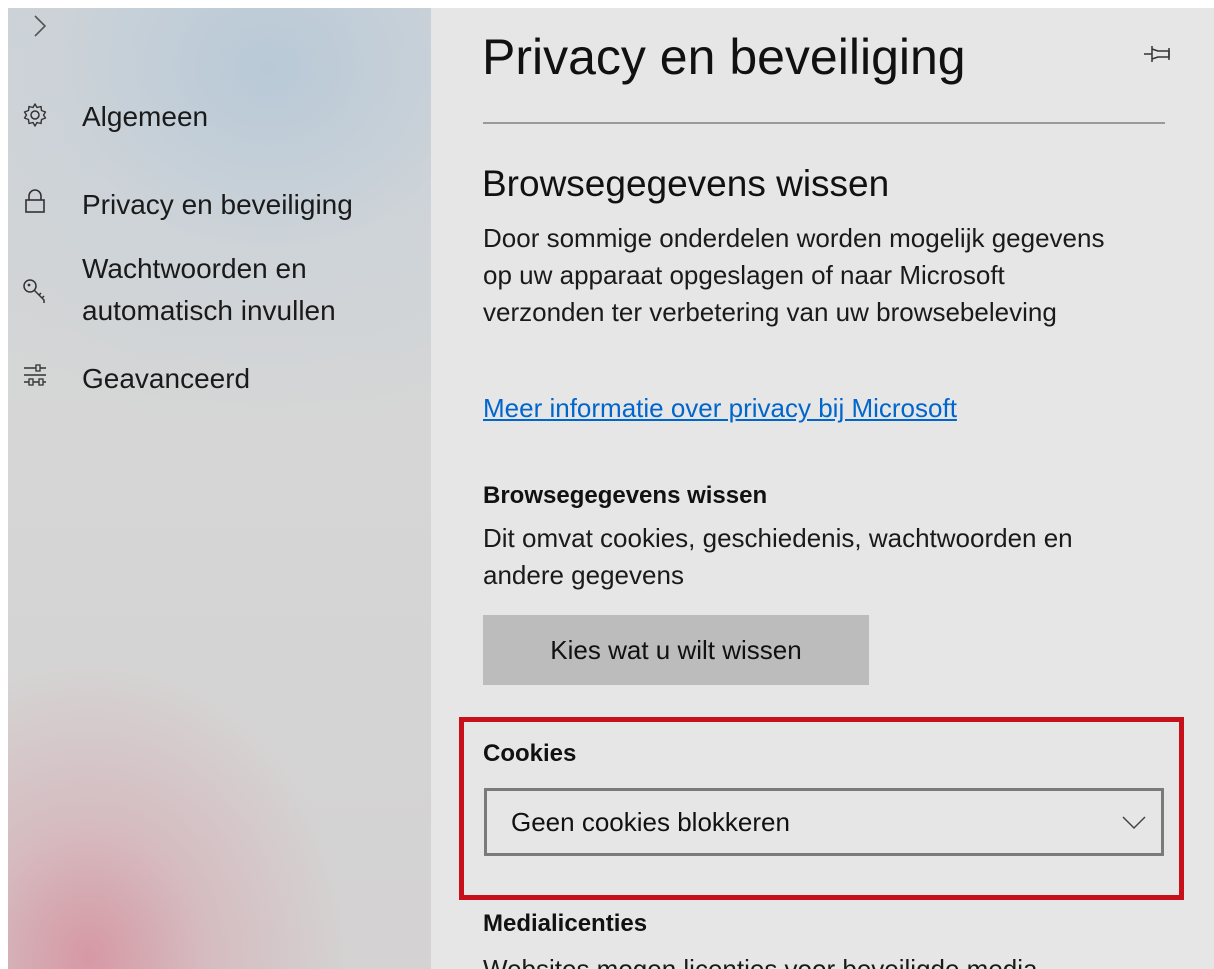  Describe the element at coordinates (625, 495) in the screenshot. I see `clear-data-heading: Browsegegevens wissen` at that location.